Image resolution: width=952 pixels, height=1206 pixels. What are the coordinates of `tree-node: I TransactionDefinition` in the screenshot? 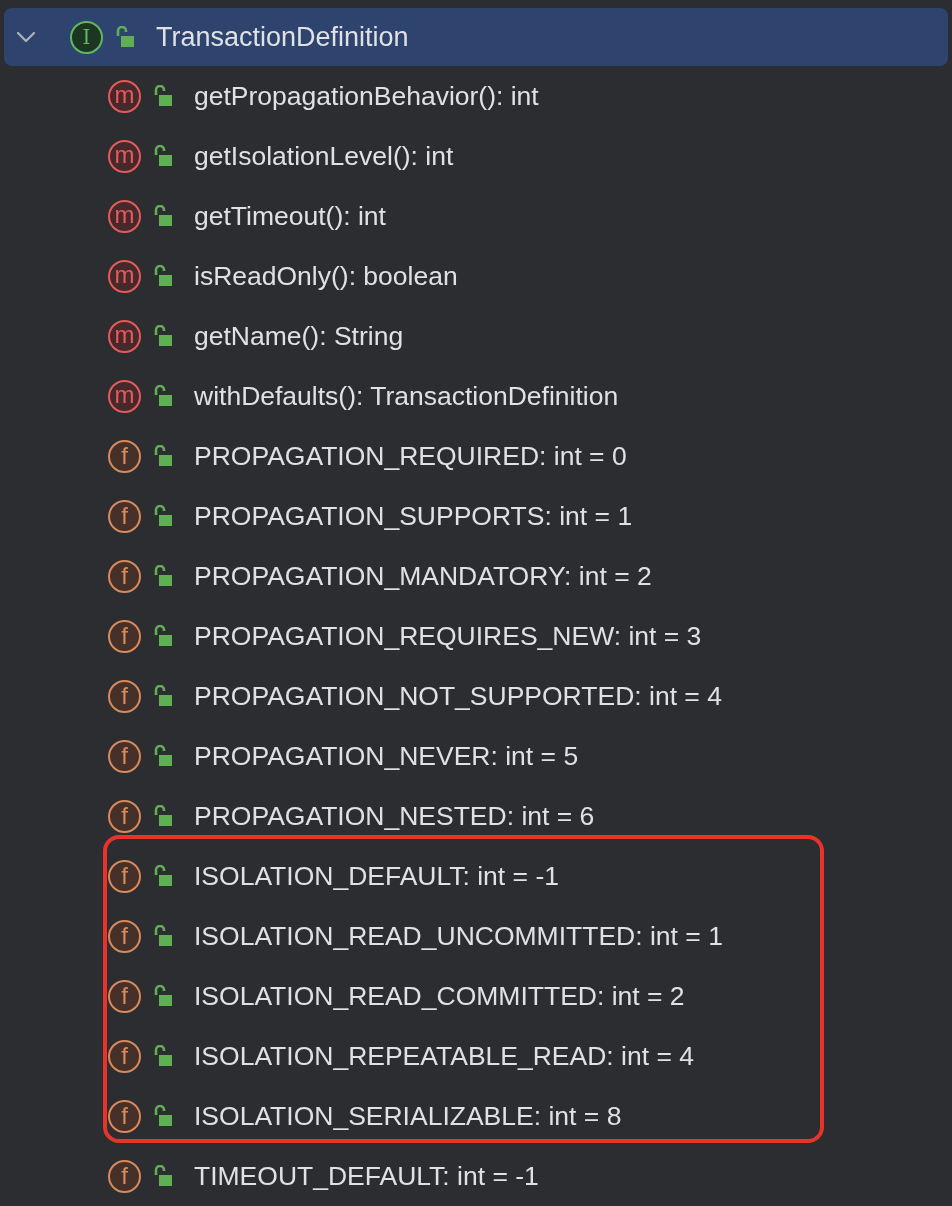 It's located at (476, 37).